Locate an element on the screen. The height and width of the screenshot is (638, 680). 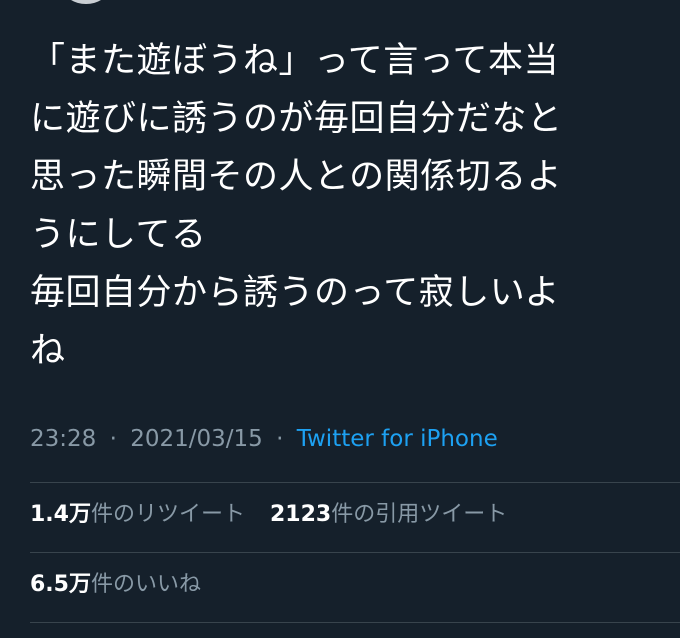
retweet-count: 1.4万件のリツイート is located at coordinates (137, 515).